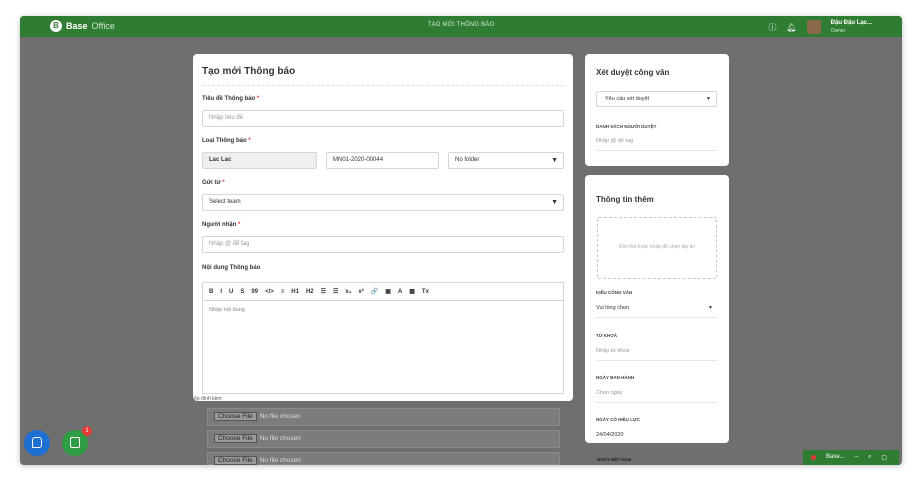 The height and width of the screenshot is (489, 922). Describe the element at coordinates (851, 27) in the screenshot. I see `user-menu: Đậu Đậu Lạc... Owner` at that location.